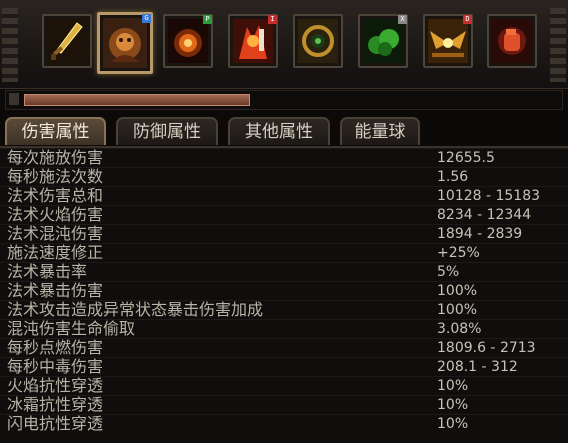 Image resolution: width=568 pixels, height=443 pixels. I want to click on stat-label: 火焰抗性穿透, so click(55, 385).